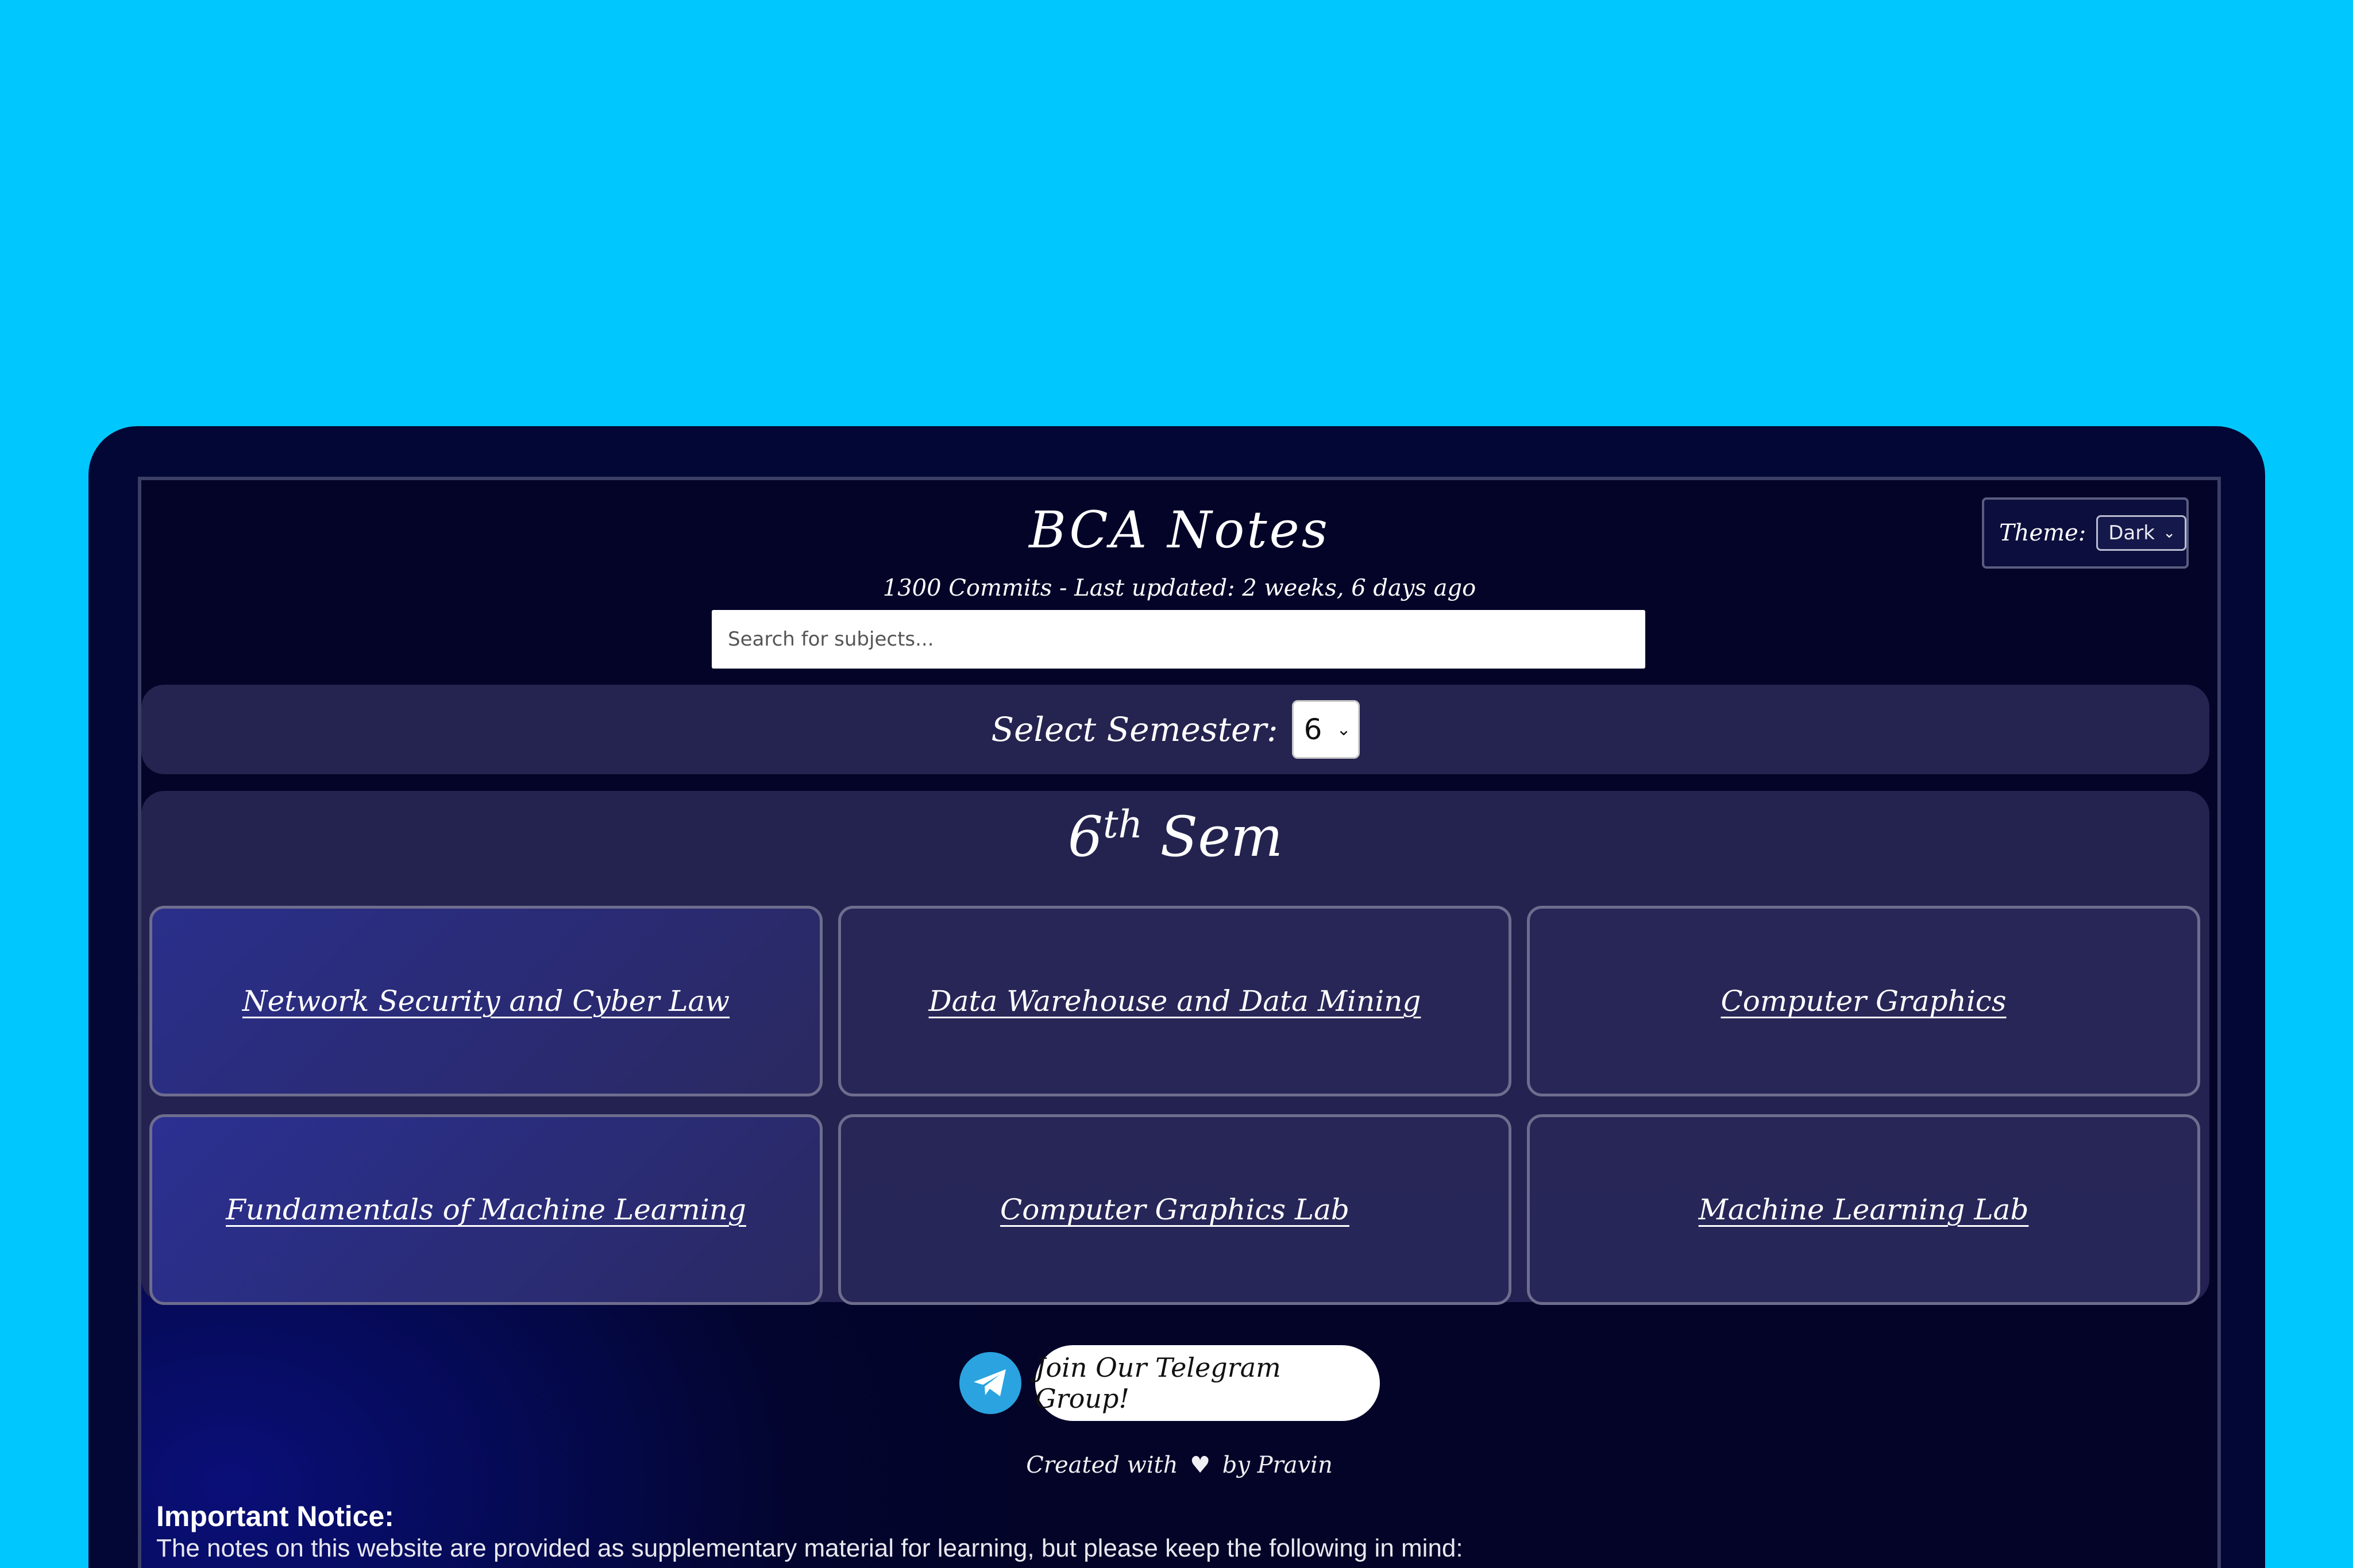 The image size is (2353, 1568). I want to click on telegram-icon, so click(990, 1383).